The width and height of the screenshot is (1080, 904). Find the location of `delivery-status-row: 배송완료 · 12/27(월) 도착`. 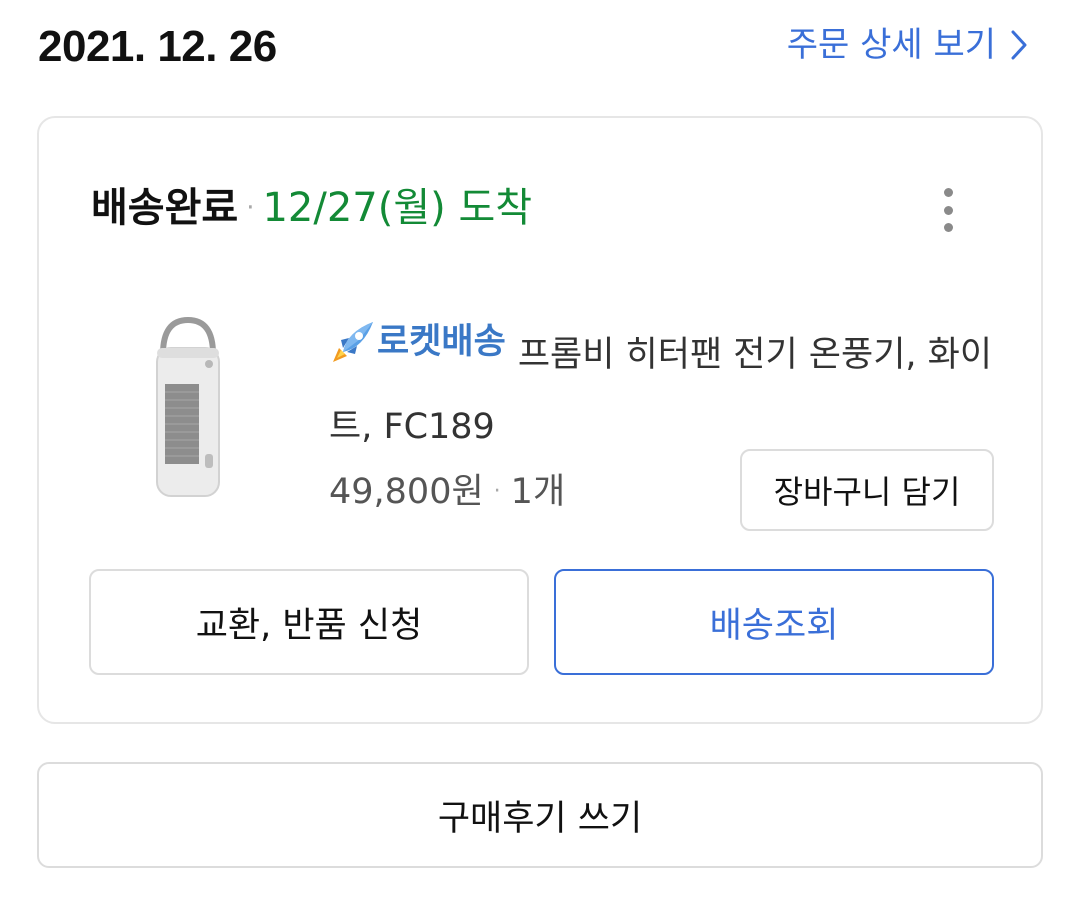

delivery-status-row: 배송완료 · 12/27(월) 도착 is located at coordinates (311, 208).